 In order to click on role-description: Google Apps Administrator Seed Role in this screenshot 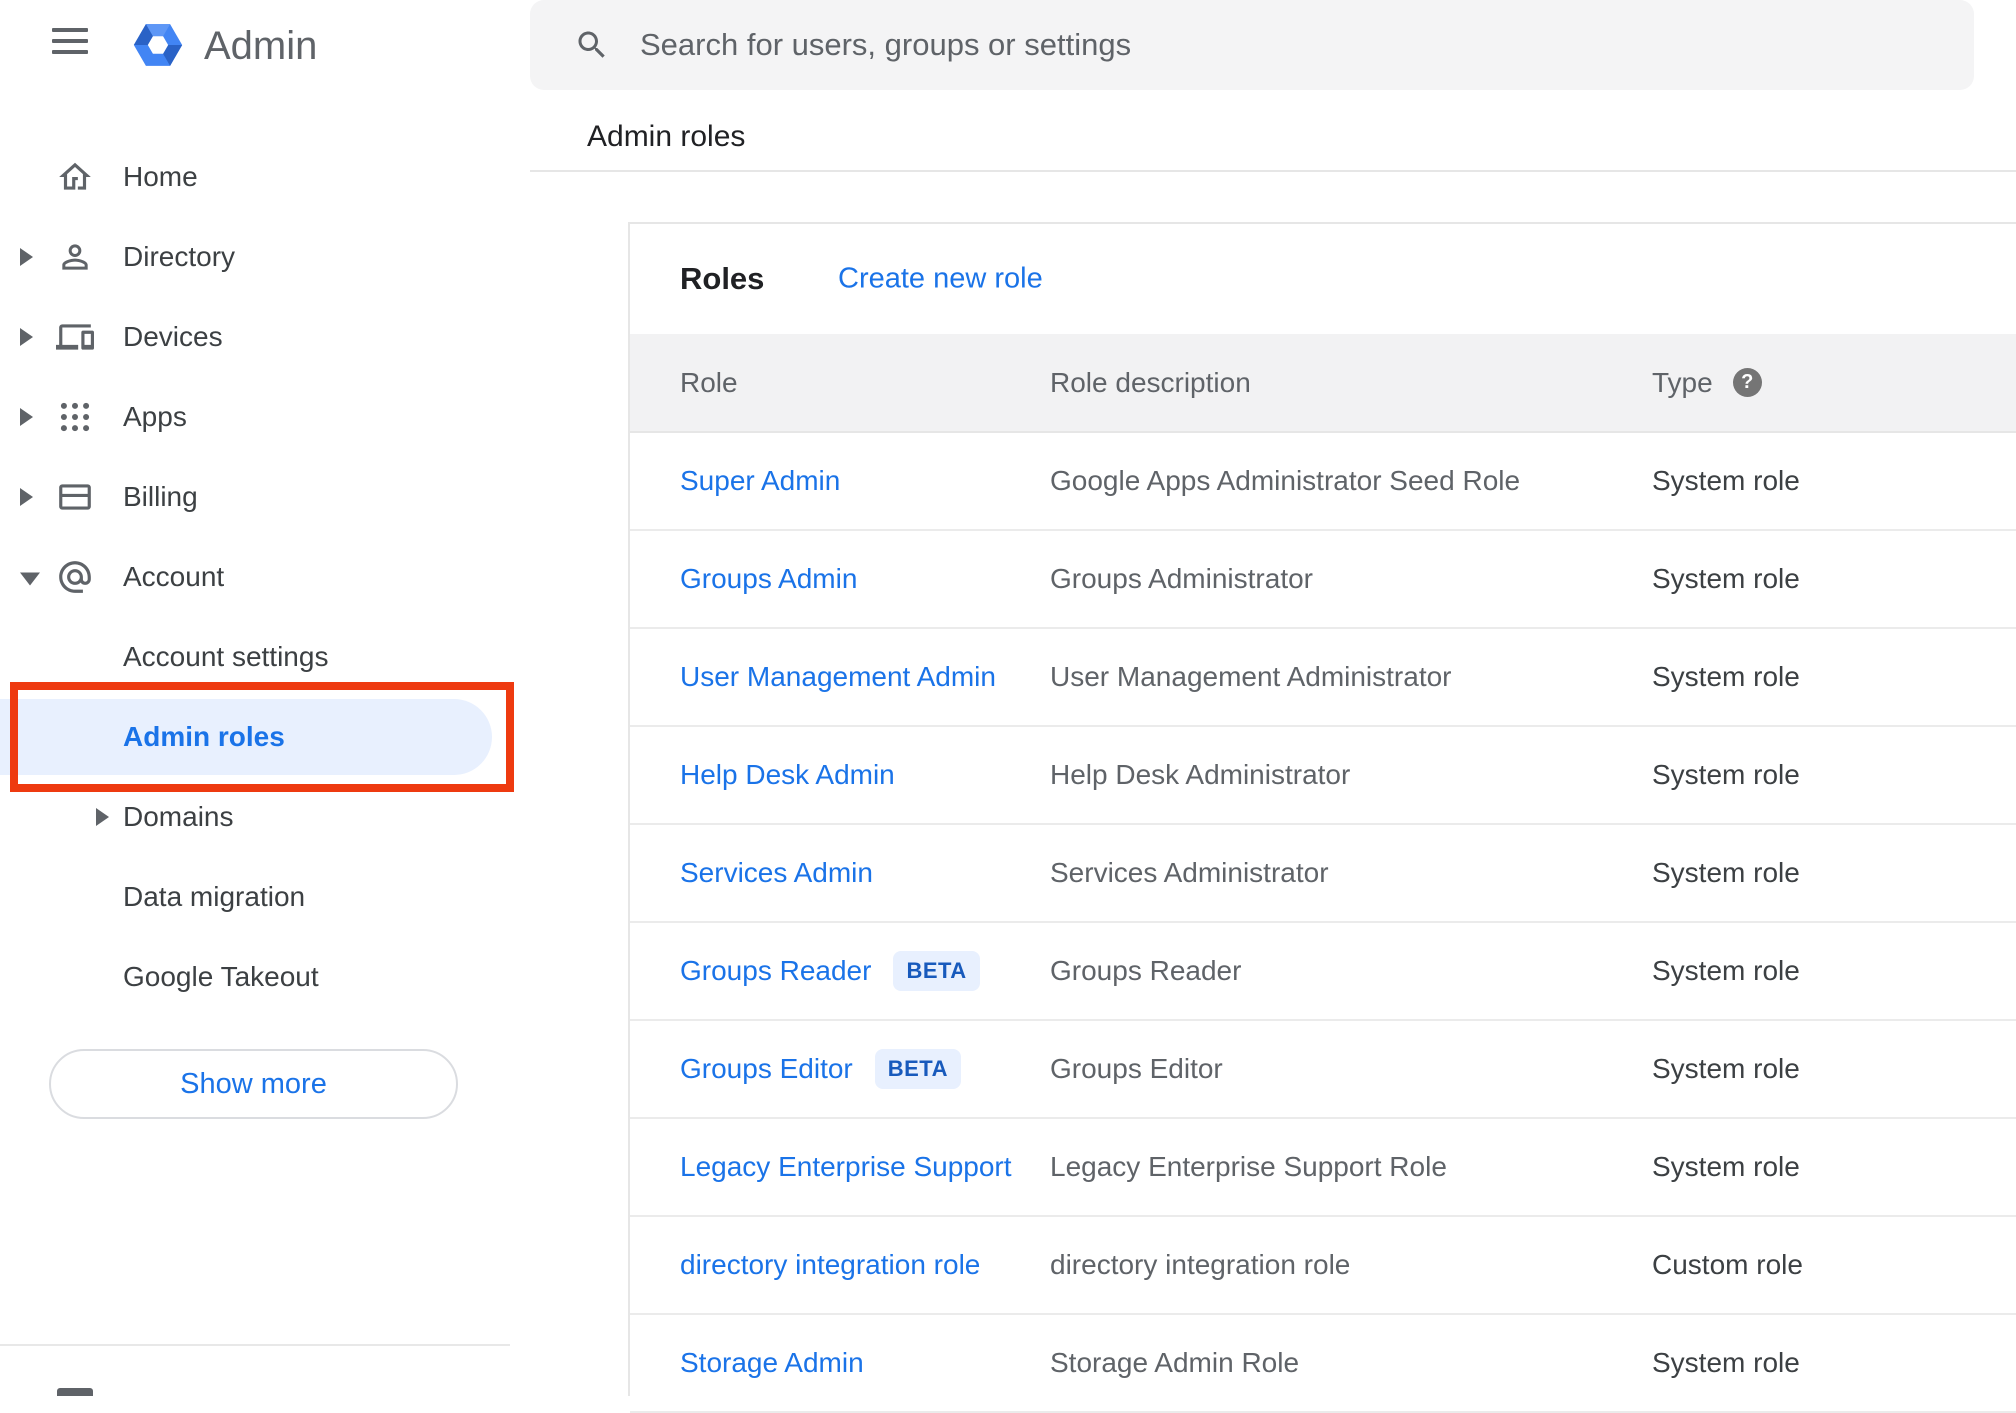, I will do `click(1285, 480)`.